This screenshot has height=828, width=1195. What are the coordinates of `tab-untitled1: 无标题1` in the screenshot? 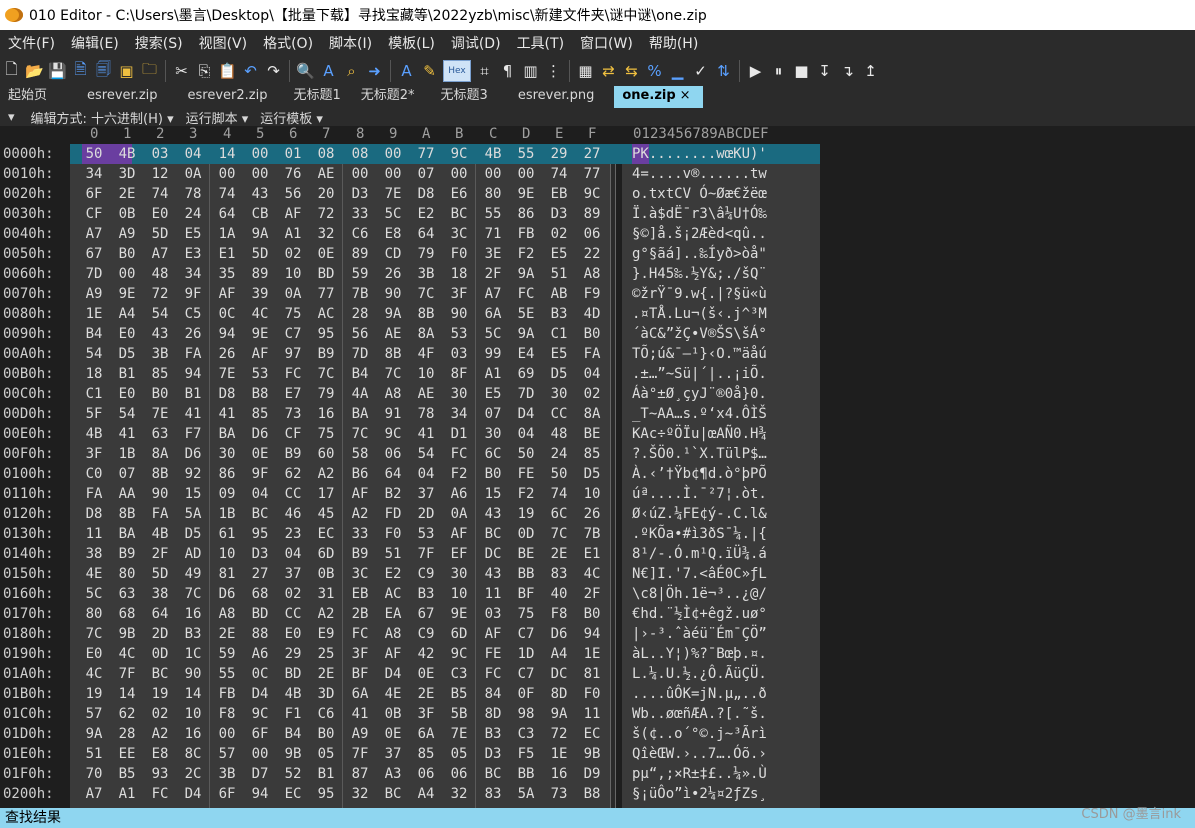 It's located at (318, 97).